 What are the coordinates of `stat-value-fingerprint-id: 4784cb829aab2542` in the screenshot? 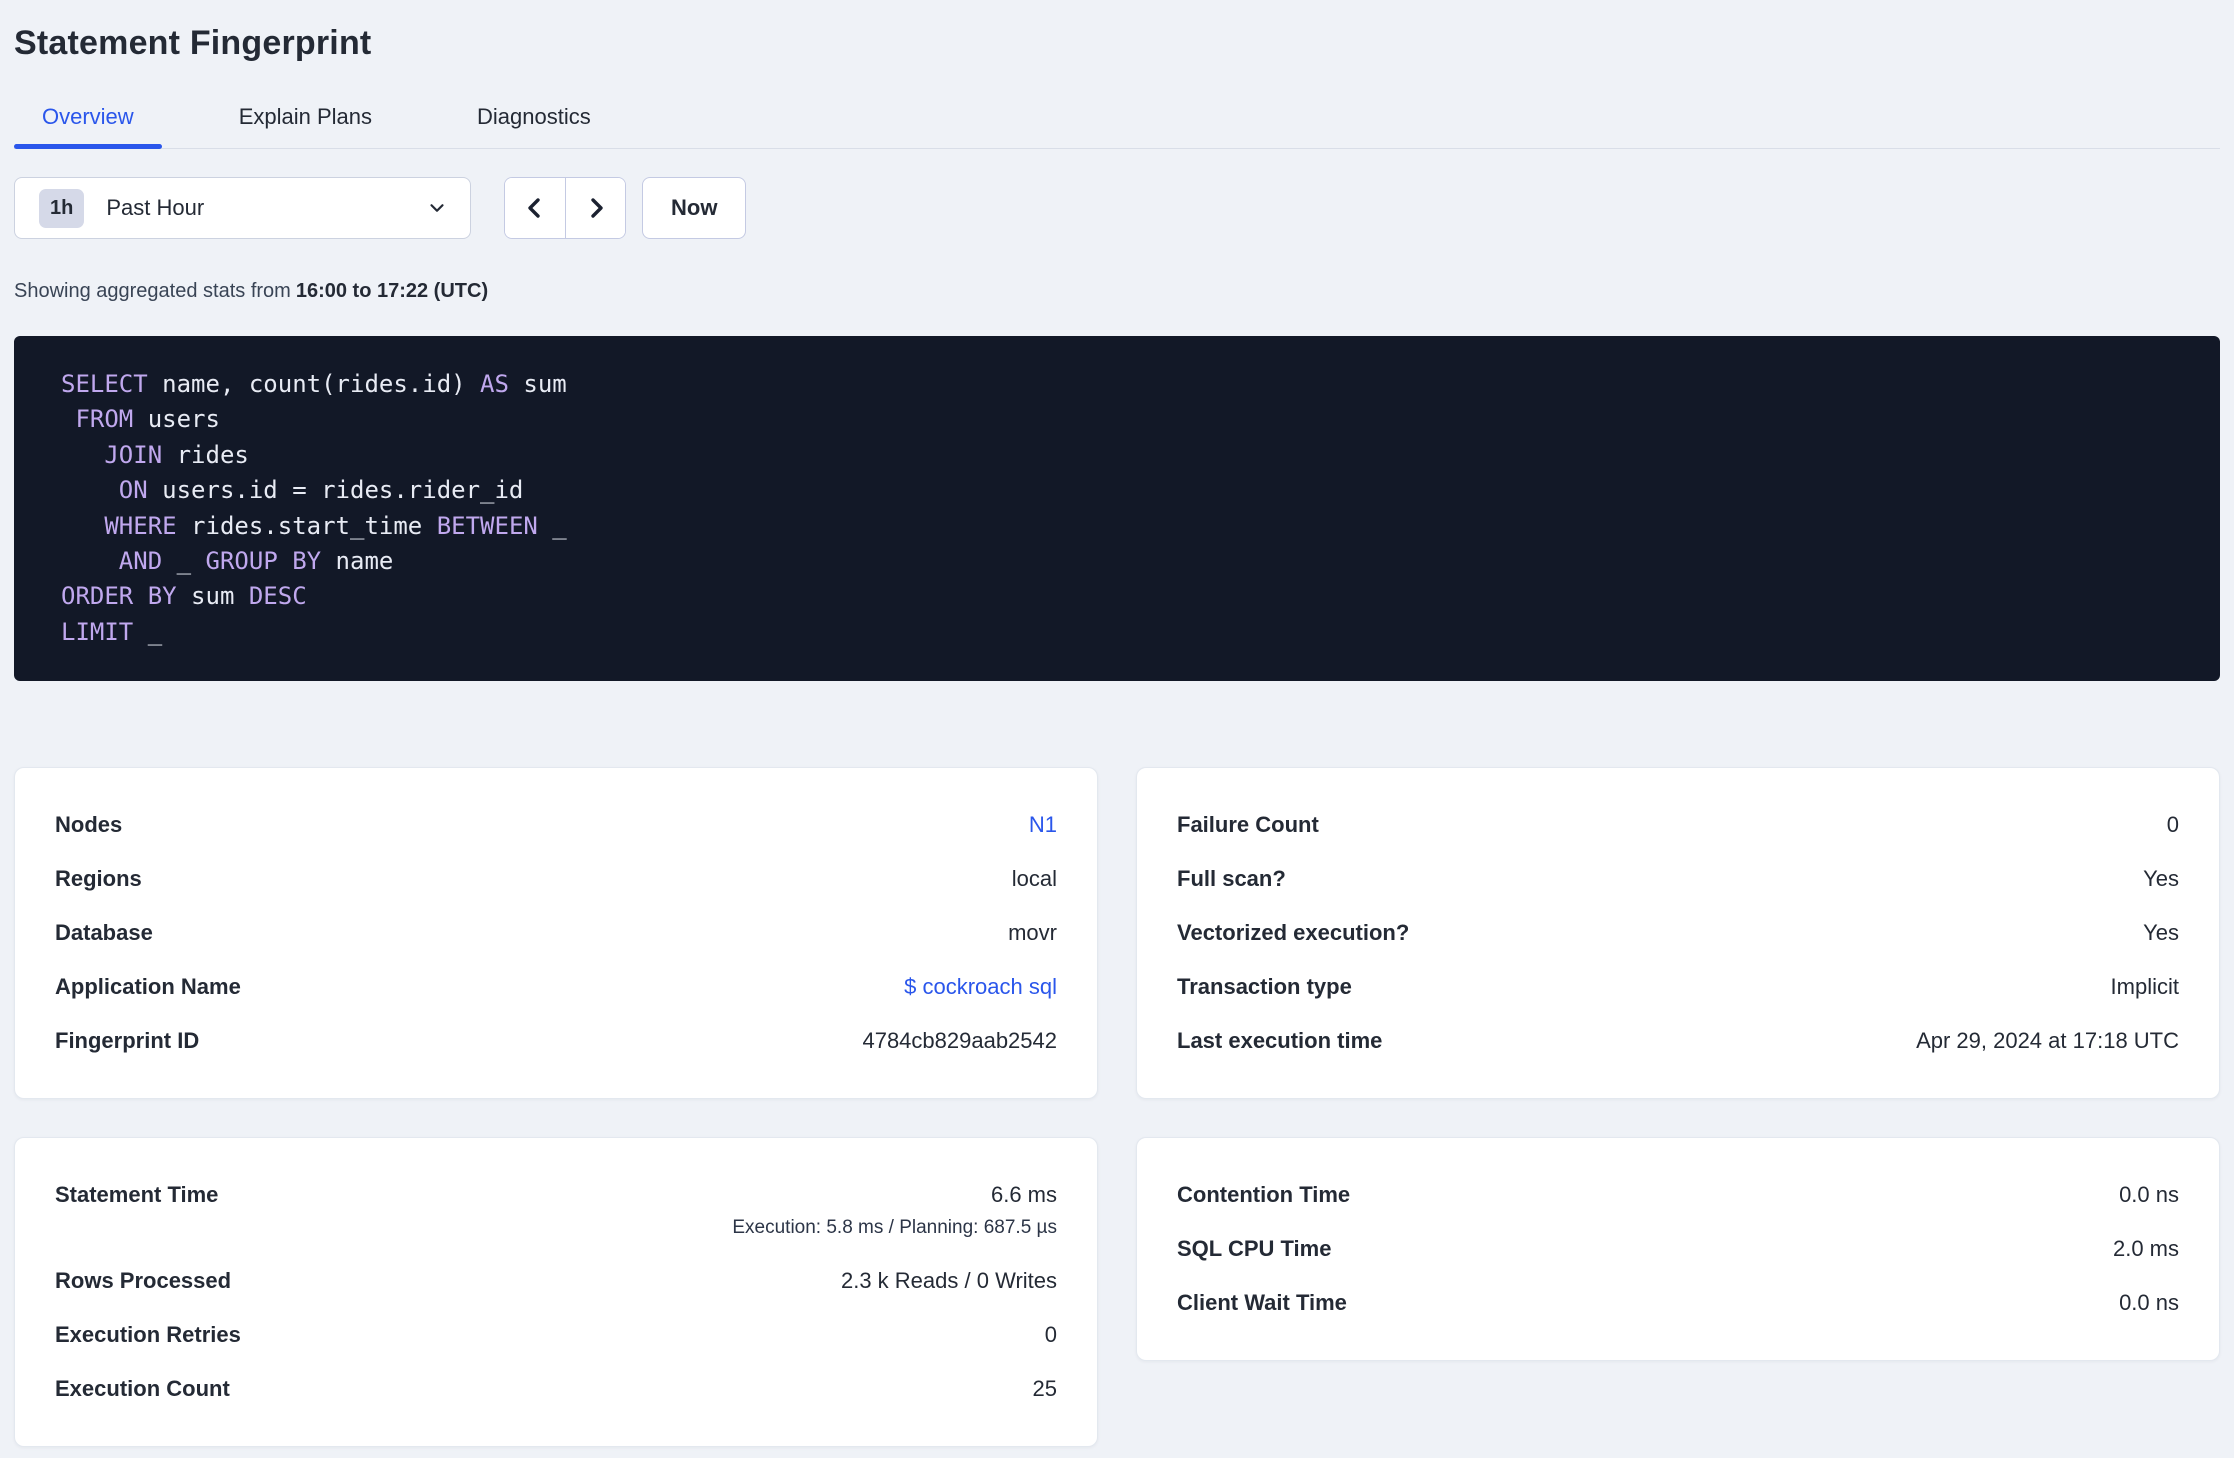 It's located at (959, 1040).